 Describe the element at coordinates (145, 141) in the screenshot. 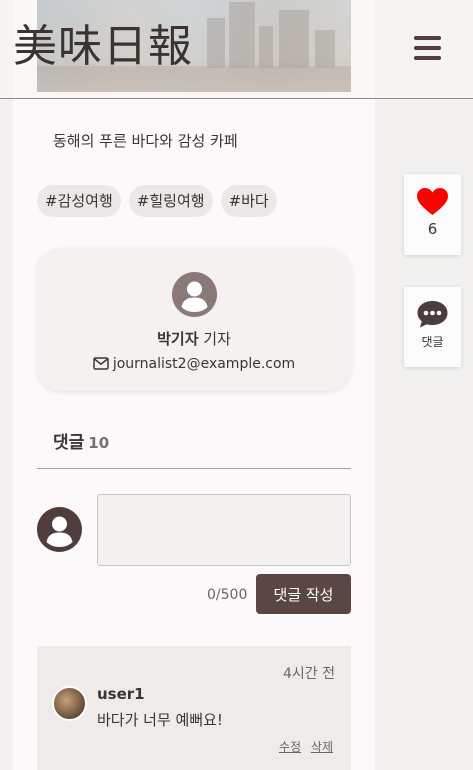

I see `article-subtitle: 동해의 푸른 바다와 감성 카페` at that location.